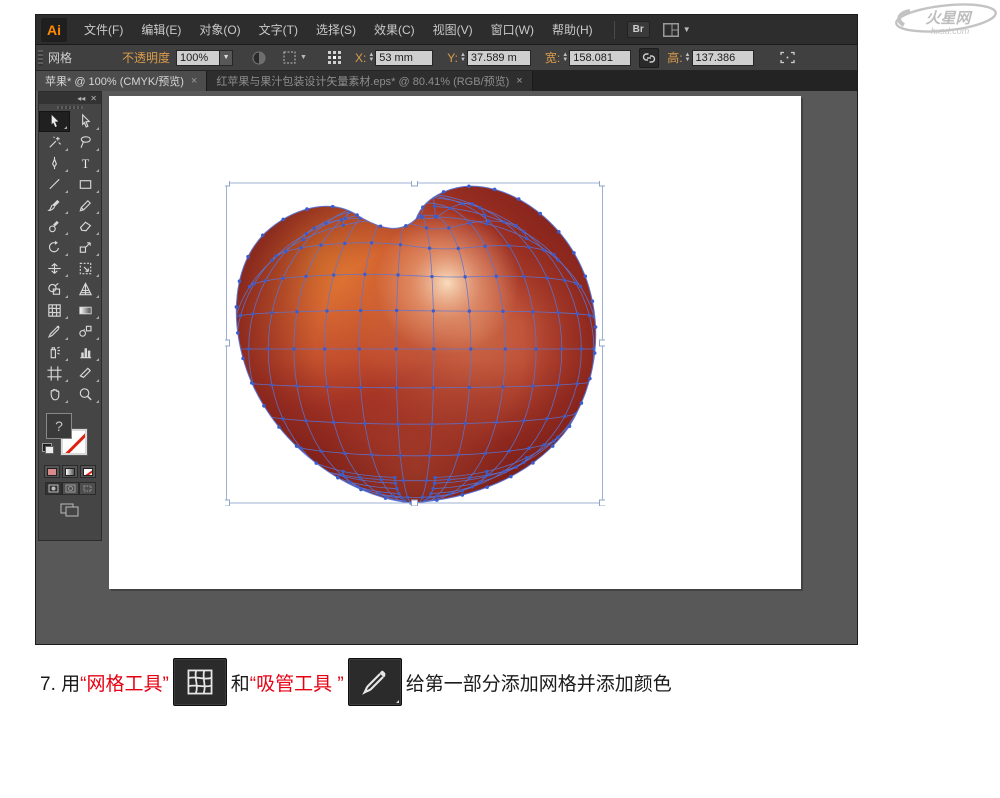 The image size is (1000, 798). What do you see at coordinates (103, 29) in the screenshot?
I see `menu-item-1: 文件(F)` at bounding box center [103, 29].